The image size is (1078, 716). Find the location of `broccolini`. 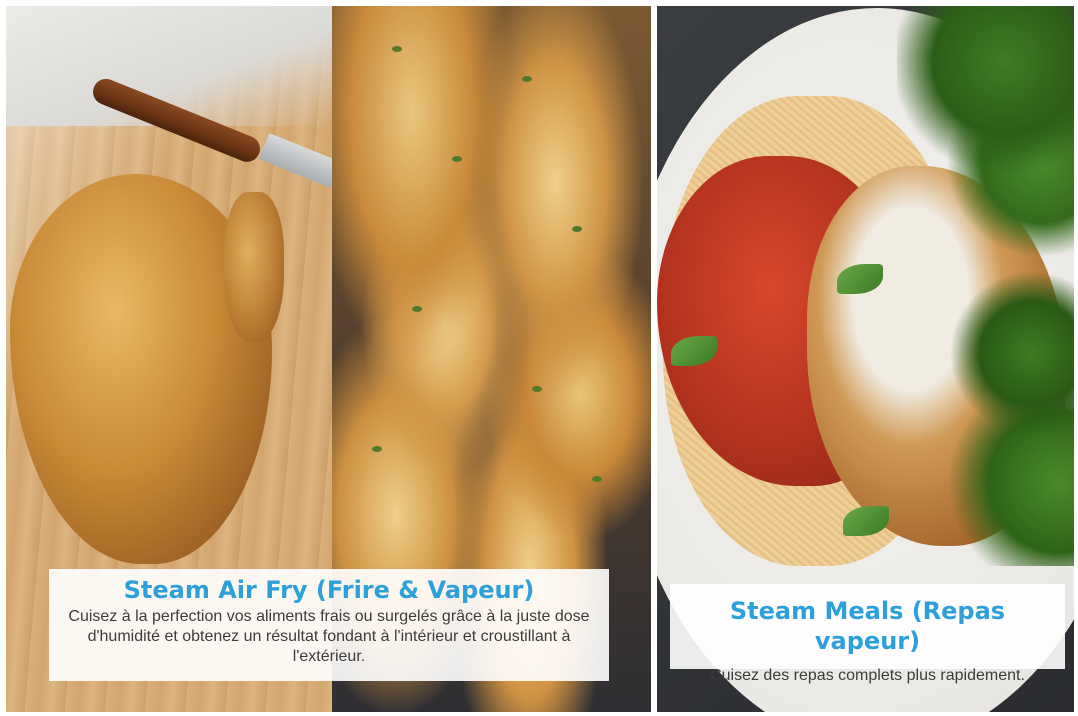

broccolini is located at coordinates (985, 286).